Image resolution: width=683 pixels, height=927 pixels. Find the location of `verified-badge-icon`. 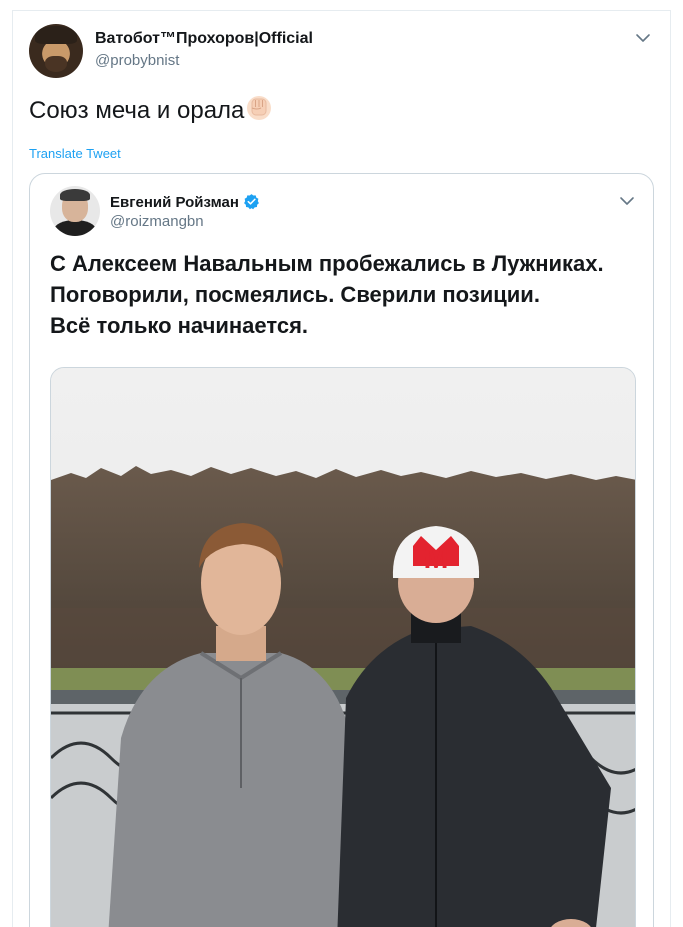

verified-badge-icon is located at coordinates (251, 202).